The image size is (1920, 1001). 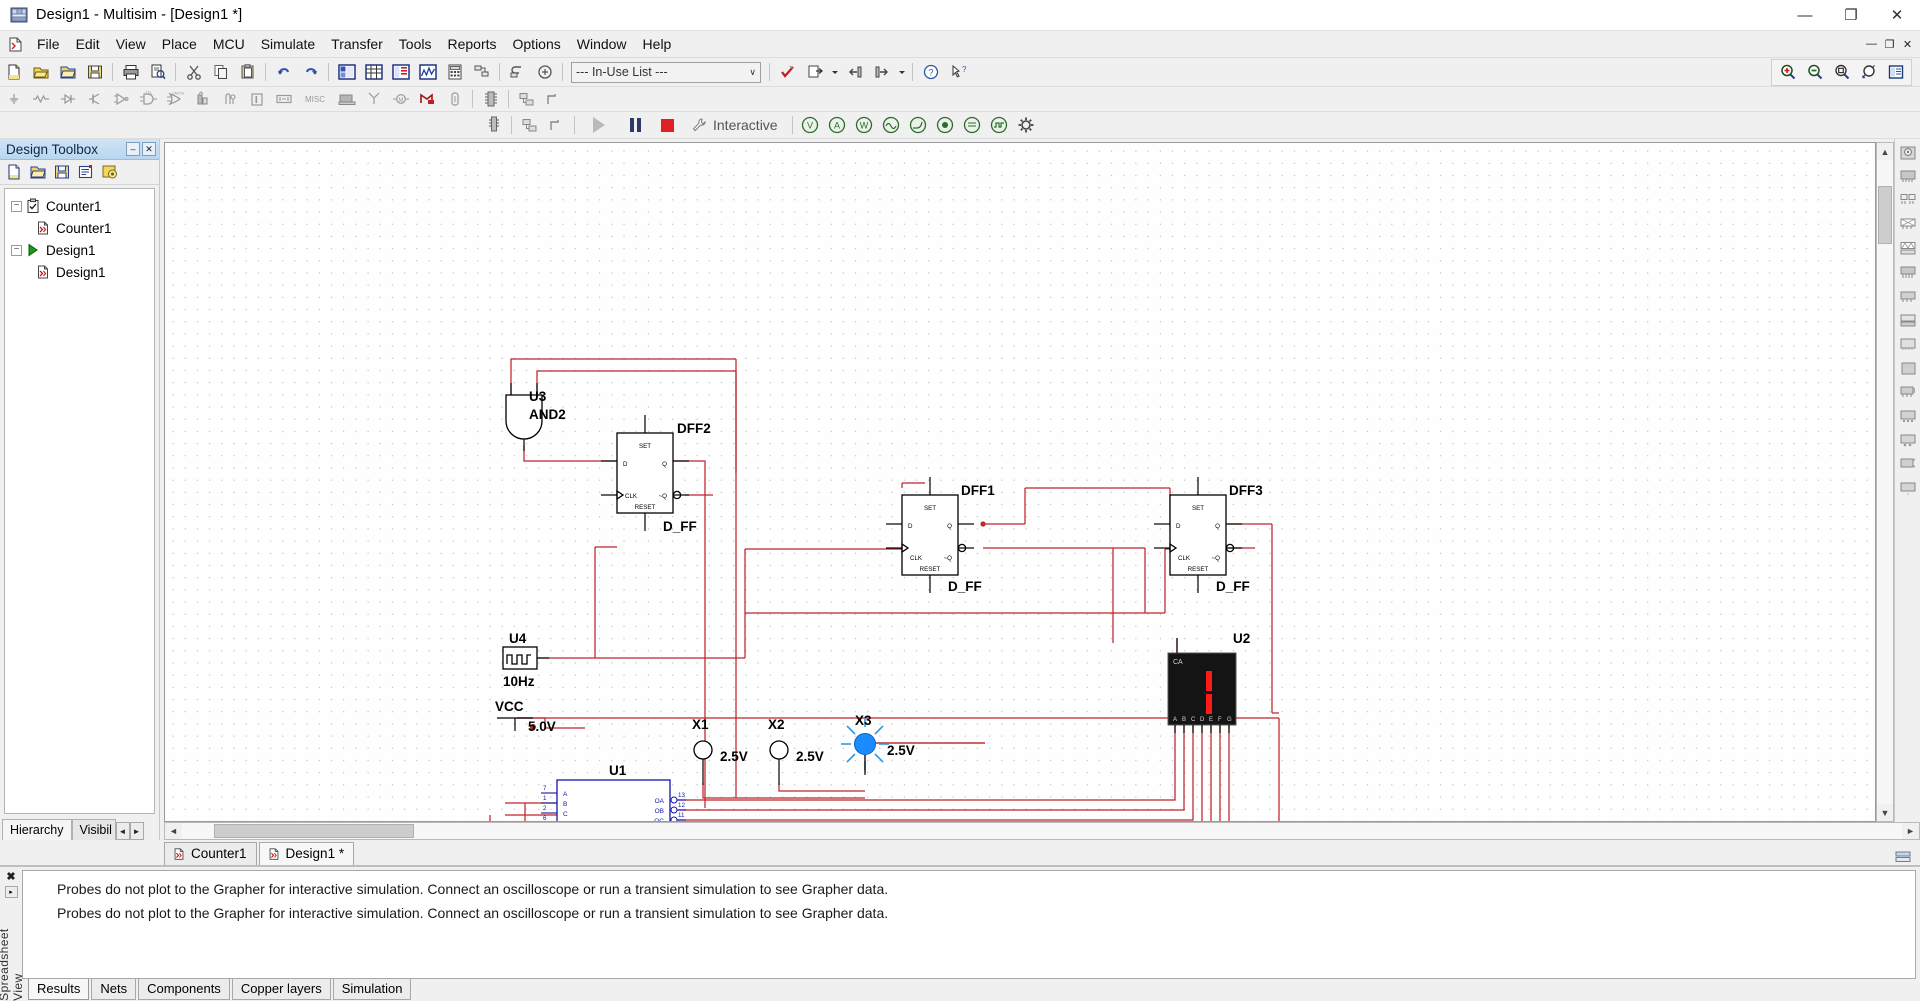 What do you see at coordinates (48, 44) in the screenshot?
I see `menu-file: File` at bounding box center [48, 44].